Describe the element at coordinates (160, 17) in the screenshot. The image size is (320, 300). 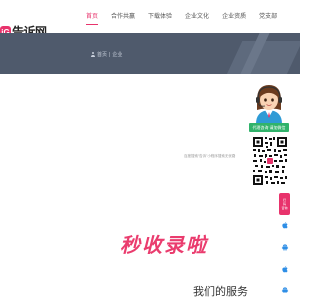
I see `nav-download: 下载体验` at that location.